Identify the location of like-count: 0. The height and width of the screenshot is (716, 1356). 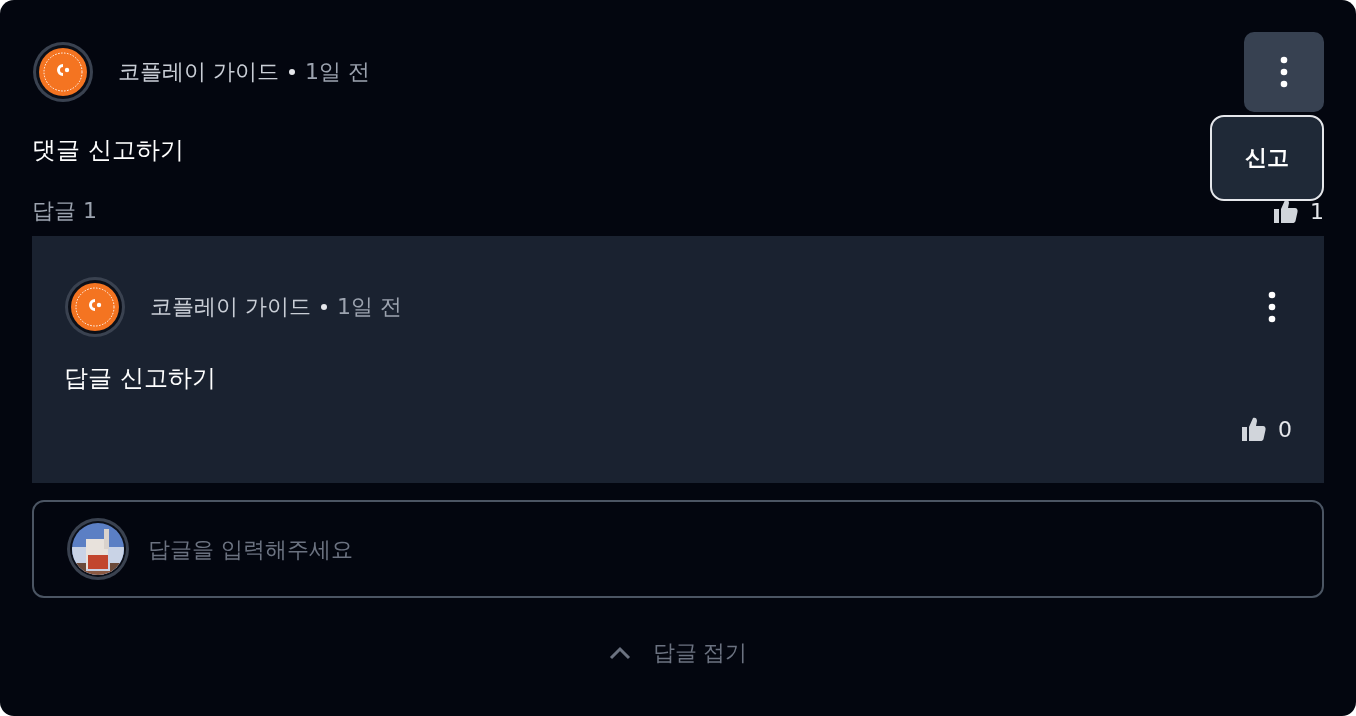
(1285, 429).